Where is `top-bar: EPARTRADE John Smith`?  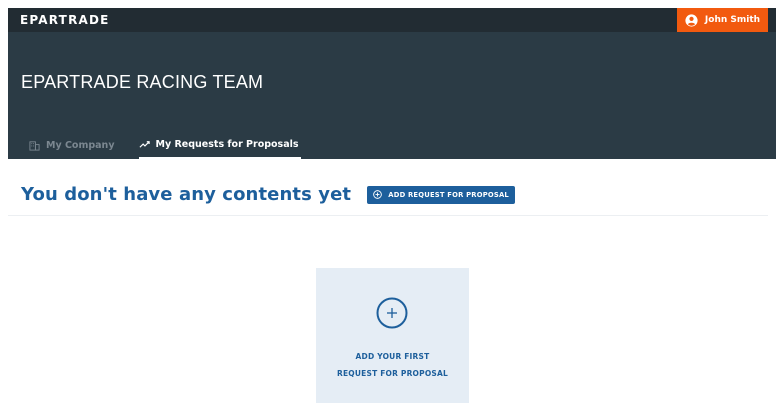
top-bar: EPARTRADE John Smith is located at coordinates (392, 20).